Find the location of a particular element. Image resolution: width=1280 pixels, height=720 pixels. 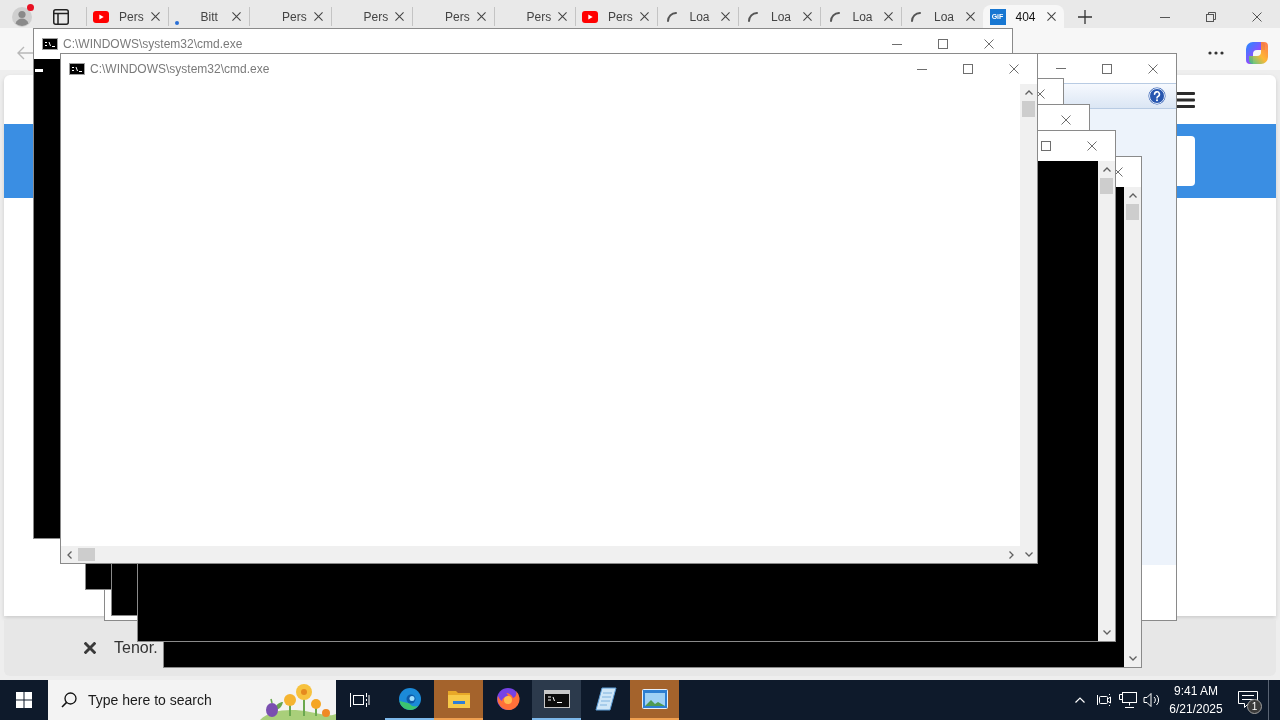

restore-icon is located at coordinates (1211, 17).